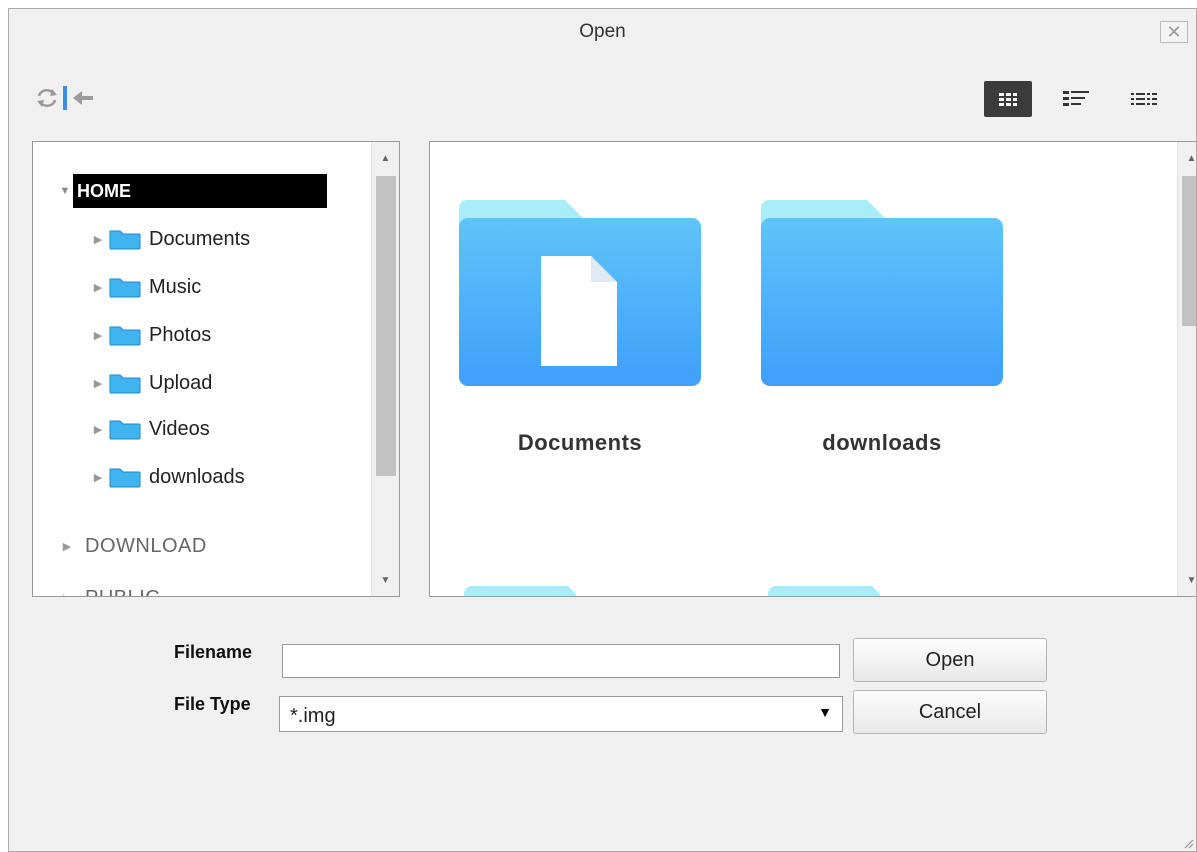 The height and width of the screenshot is (852, 1197). I want to click on filename-input, so click(561, 661).